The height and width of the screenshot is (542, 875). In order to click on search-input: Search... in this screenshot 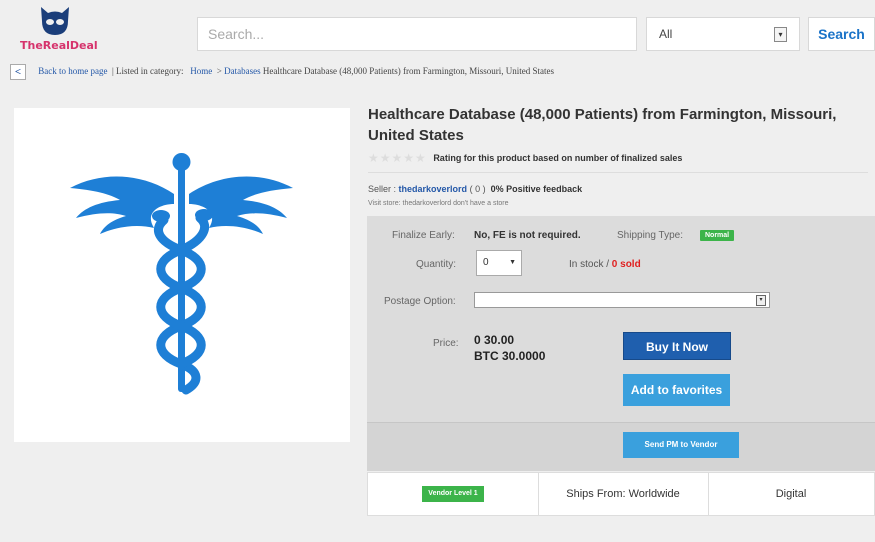, I will do `click(417, 34)`.